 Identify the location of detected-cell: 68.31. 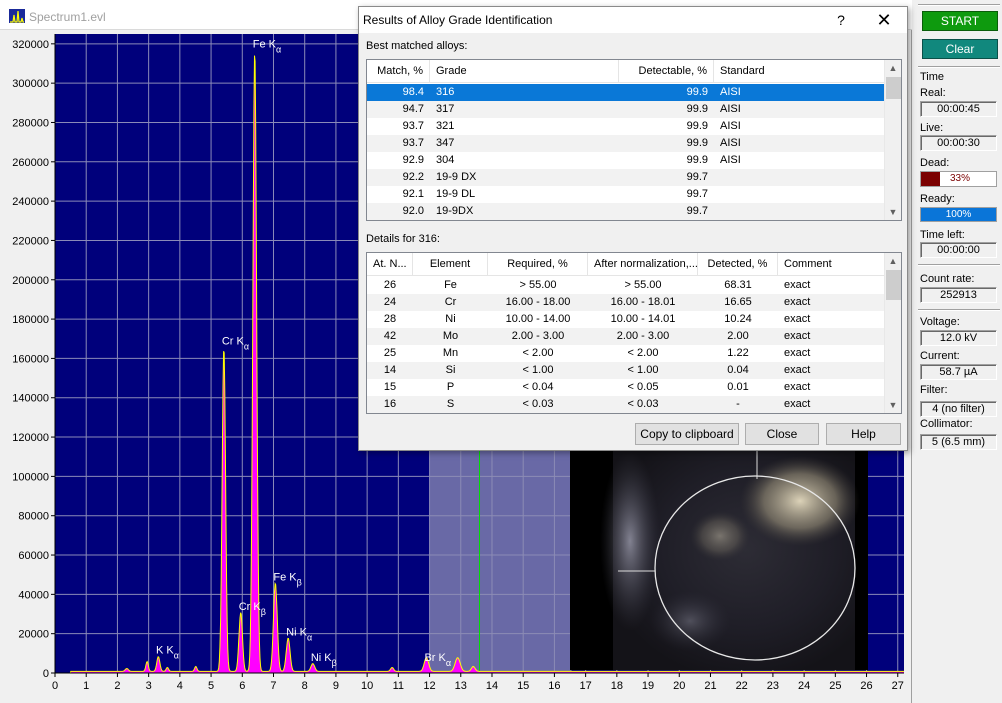
(738, 285).